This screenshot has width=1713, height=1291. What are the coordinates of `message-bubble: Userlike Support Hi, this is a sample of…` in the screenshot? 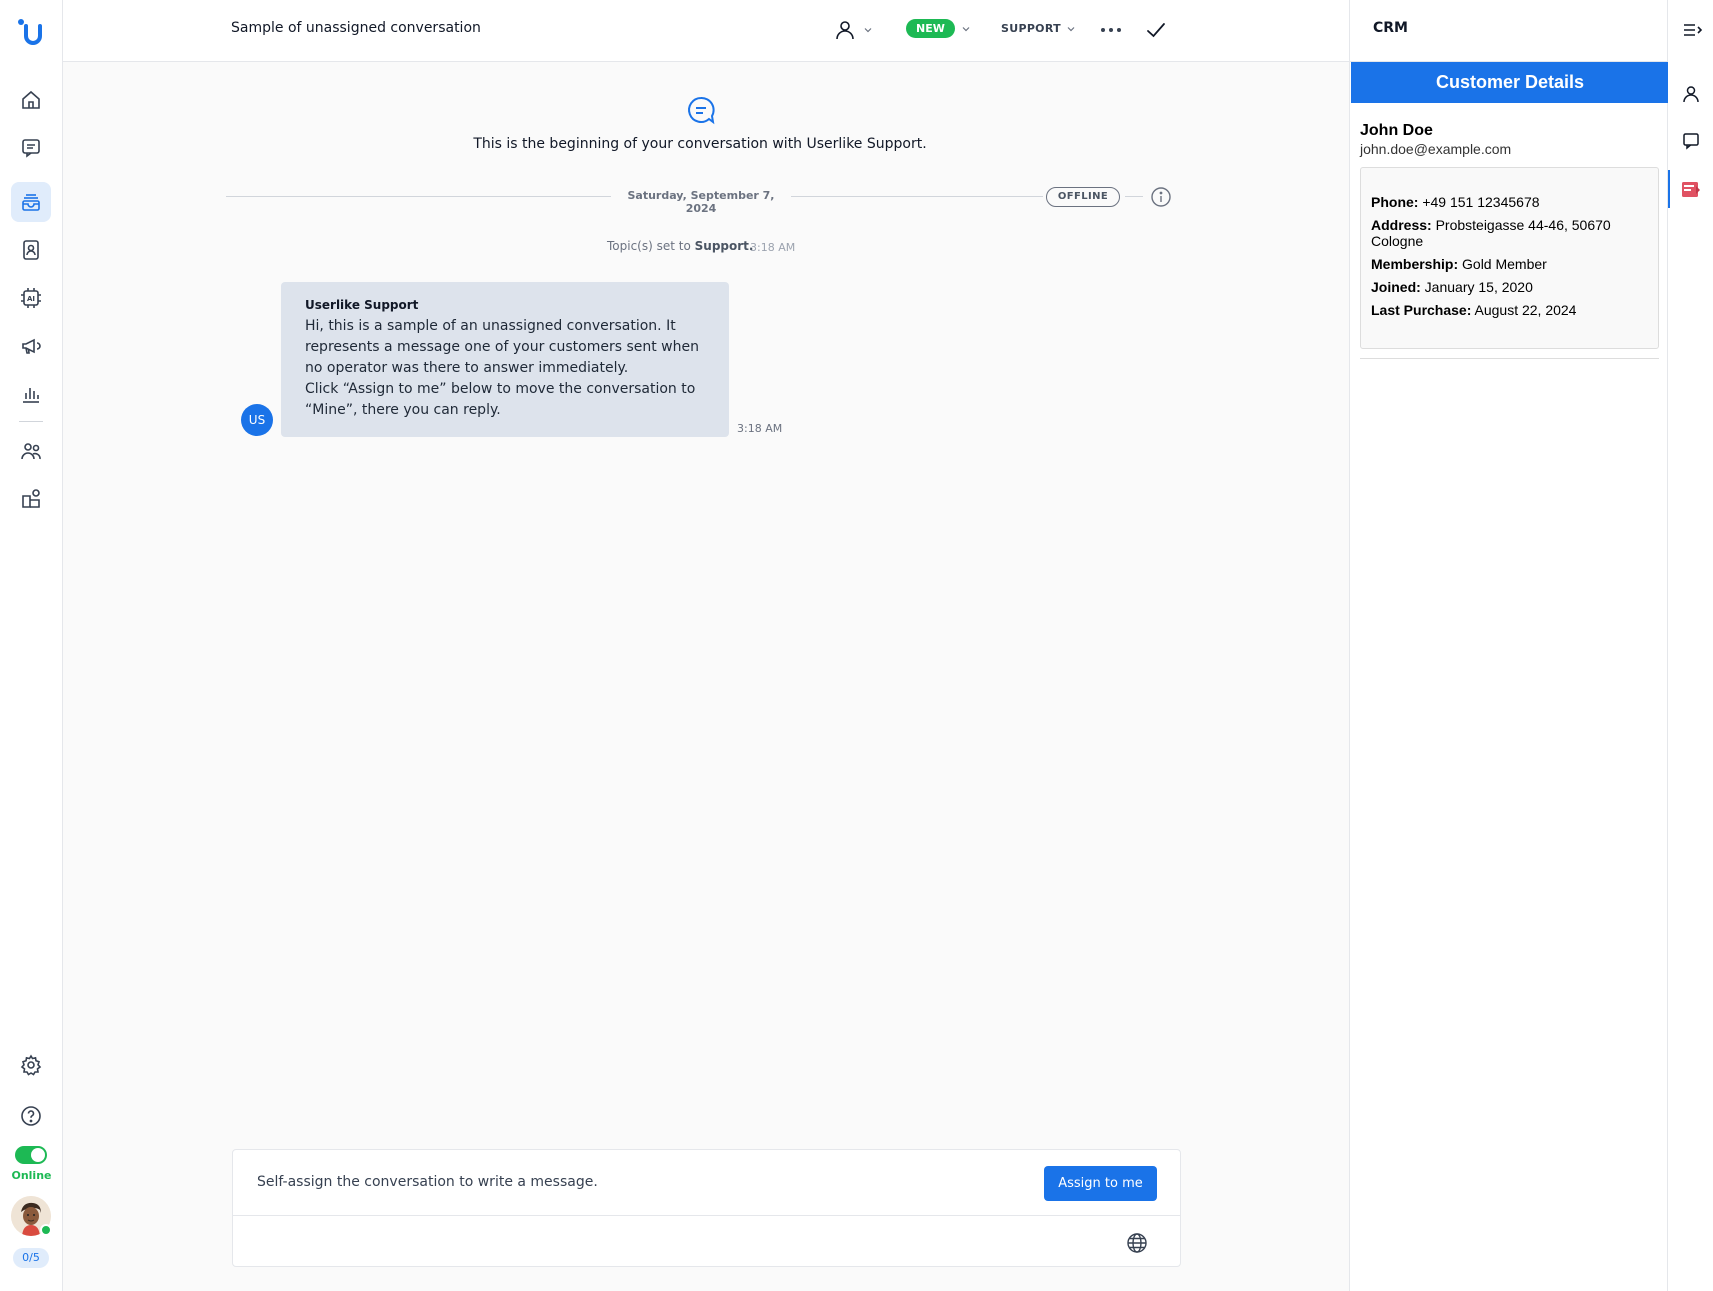 It's located at (505, 359).